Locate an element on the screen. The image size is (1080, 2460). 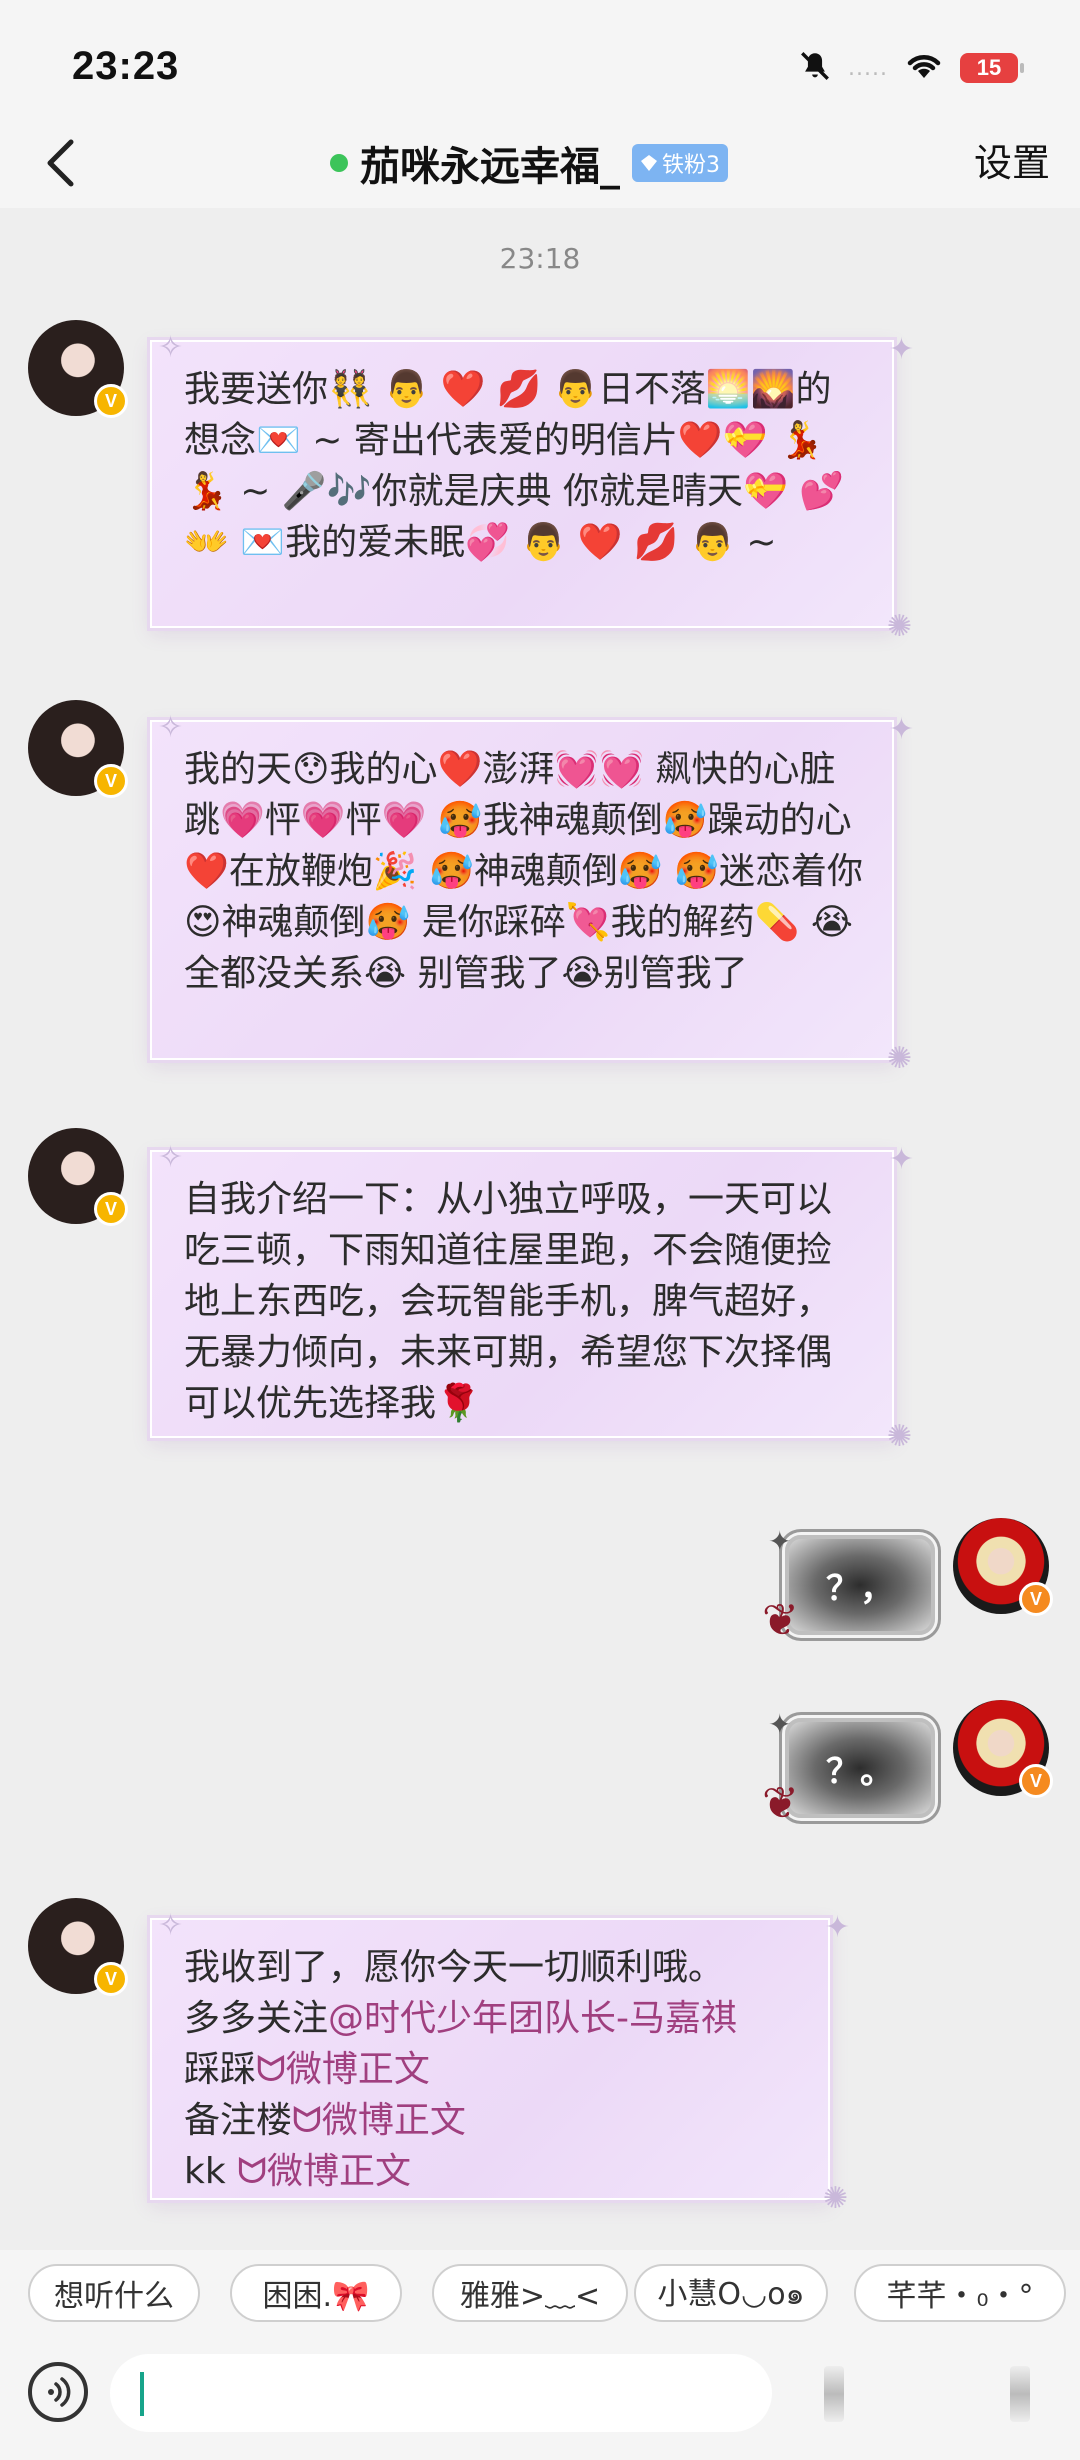
chevron-left-icon is located at coordinates (60, 163).